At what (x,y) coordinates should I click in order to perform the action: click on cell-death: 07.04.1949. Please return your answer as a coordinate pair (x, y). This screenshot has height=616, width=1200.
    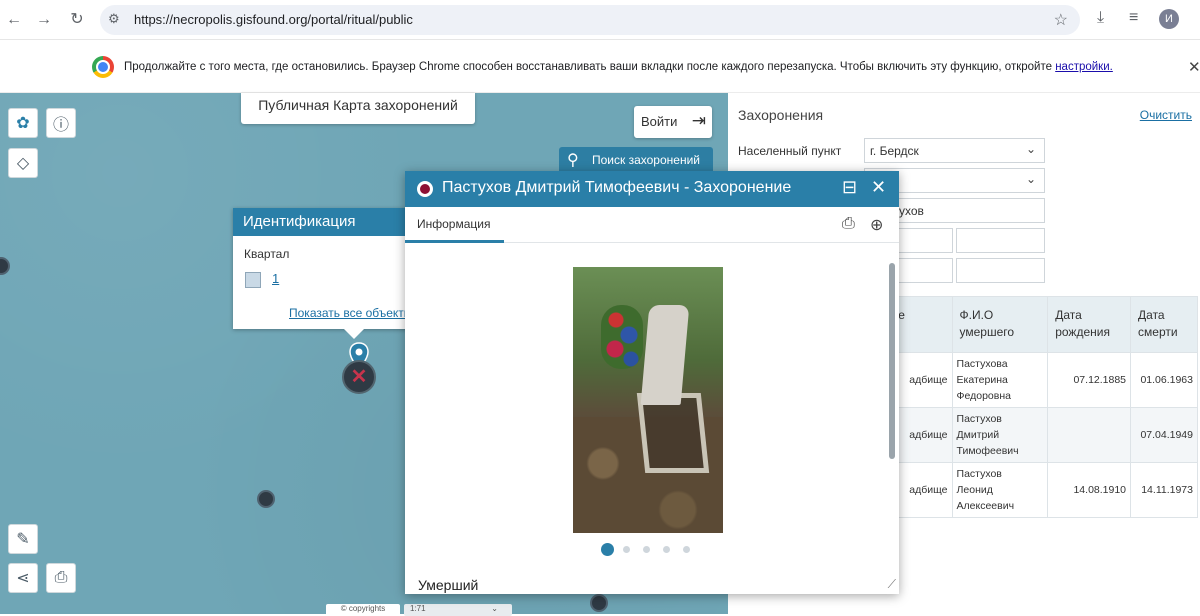
    Looking at the image, I should click on (1164, 435).